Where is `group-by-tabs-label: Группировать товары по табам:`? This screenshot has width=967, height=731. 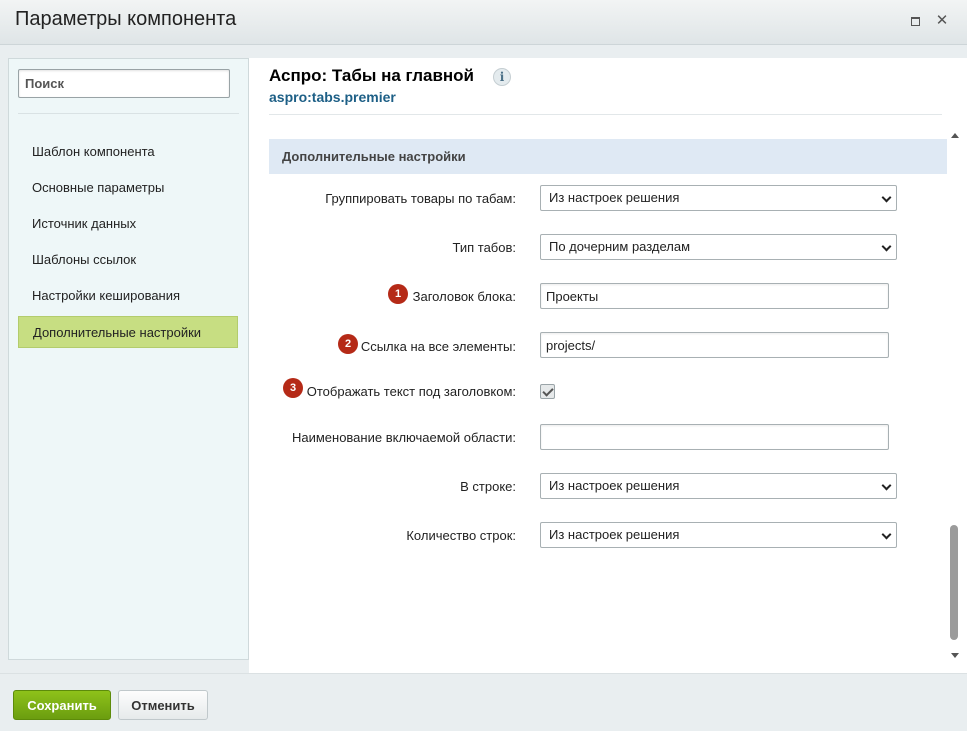 group-by-tabs-label: Группировать товары по табам: is located at coordinates (420, 198).